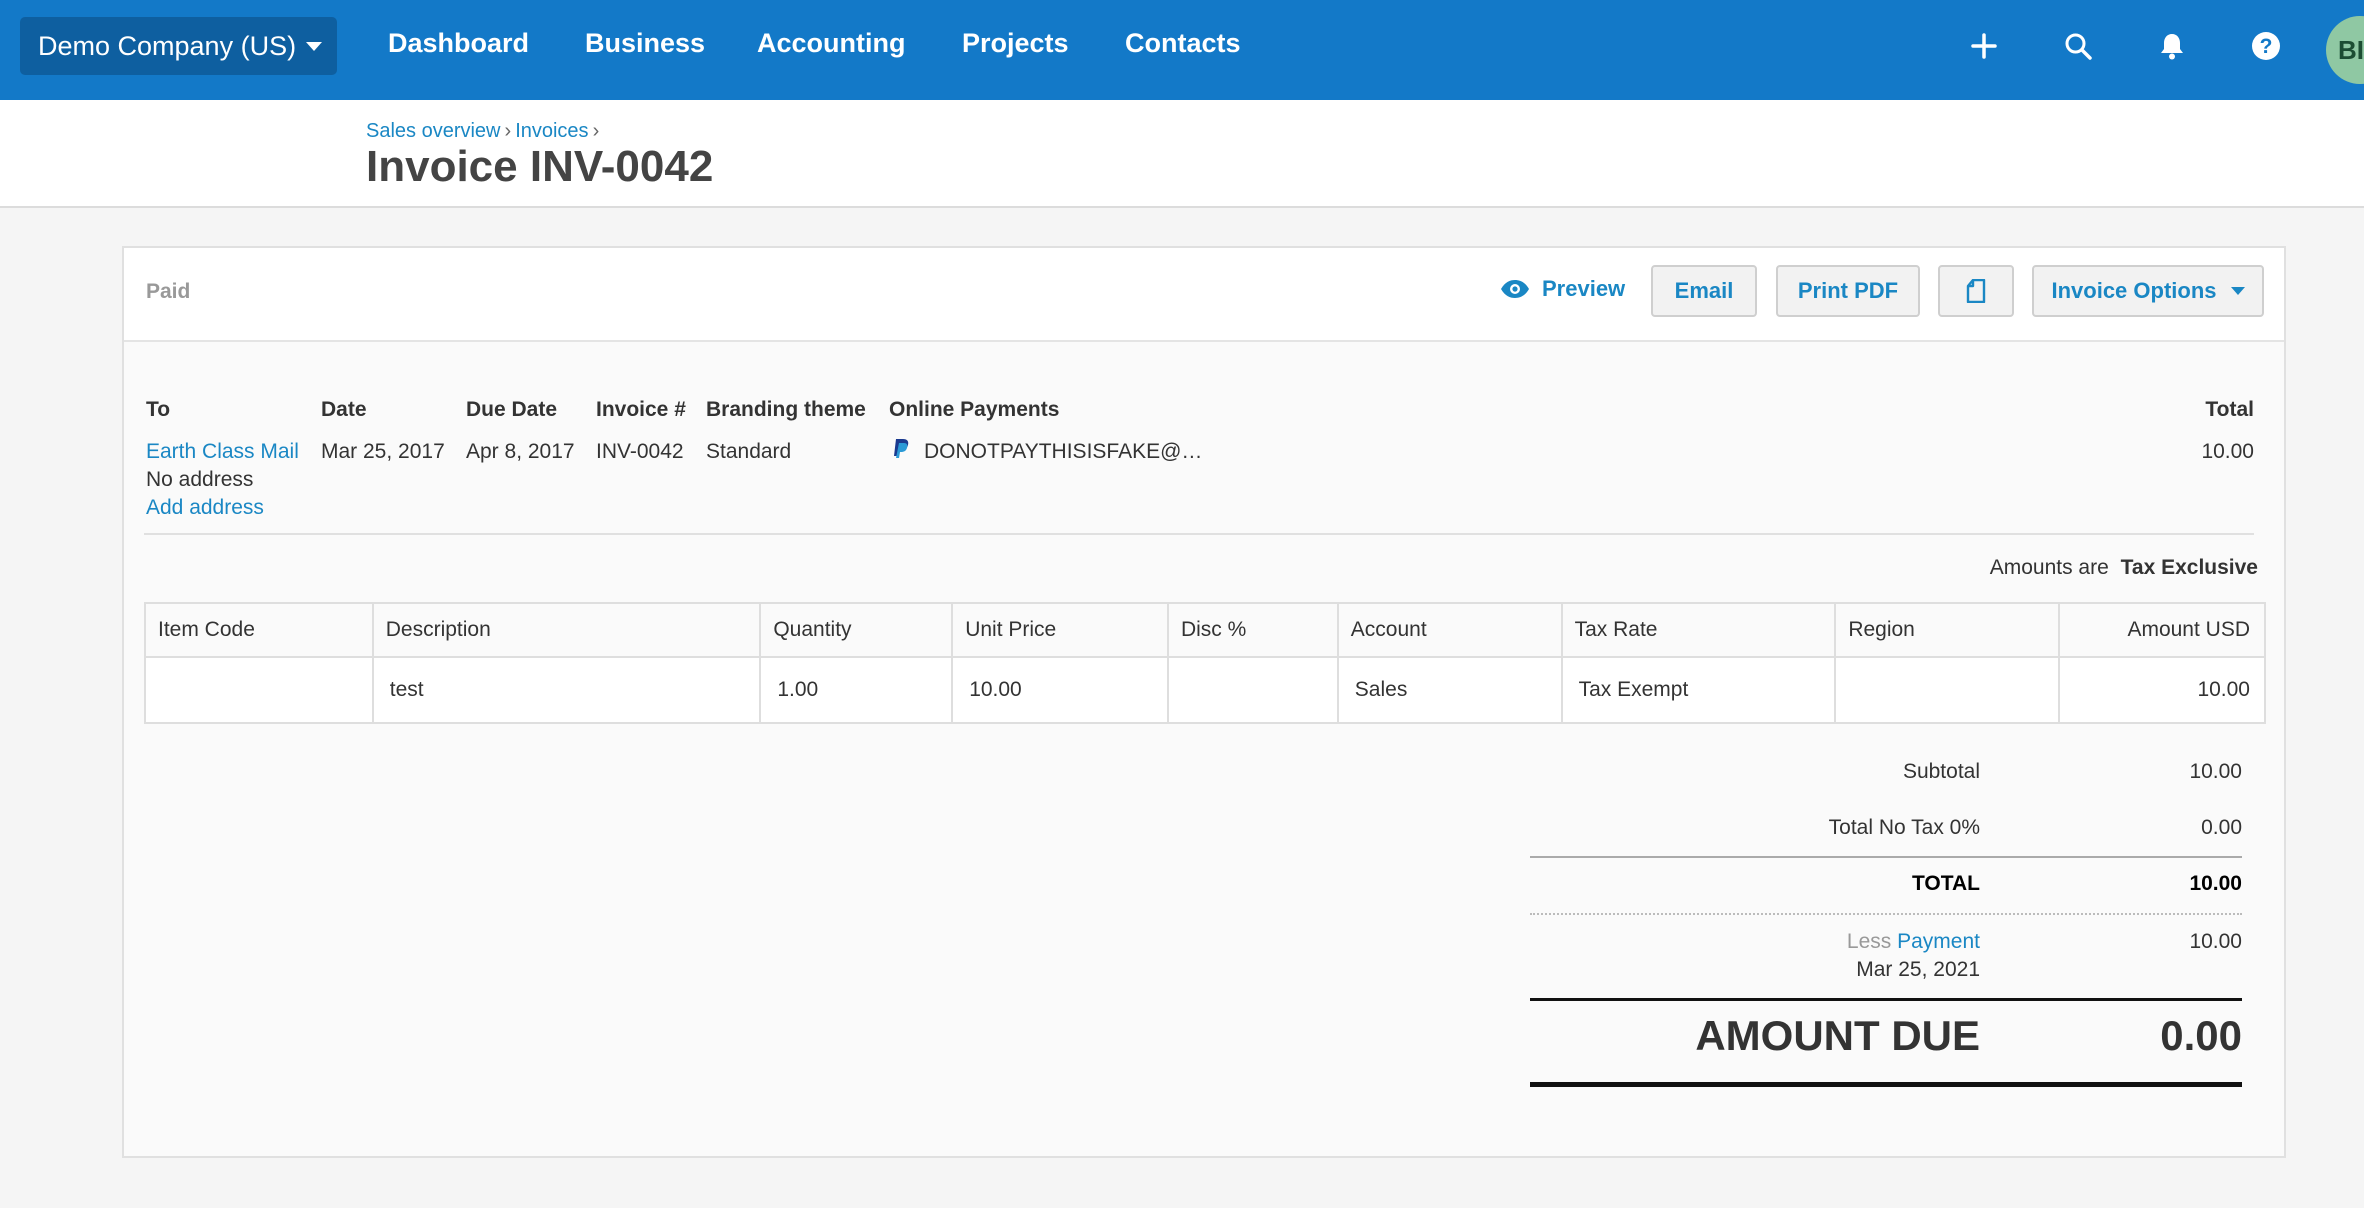  I want to click on description-cell: test, so click(566, 690).